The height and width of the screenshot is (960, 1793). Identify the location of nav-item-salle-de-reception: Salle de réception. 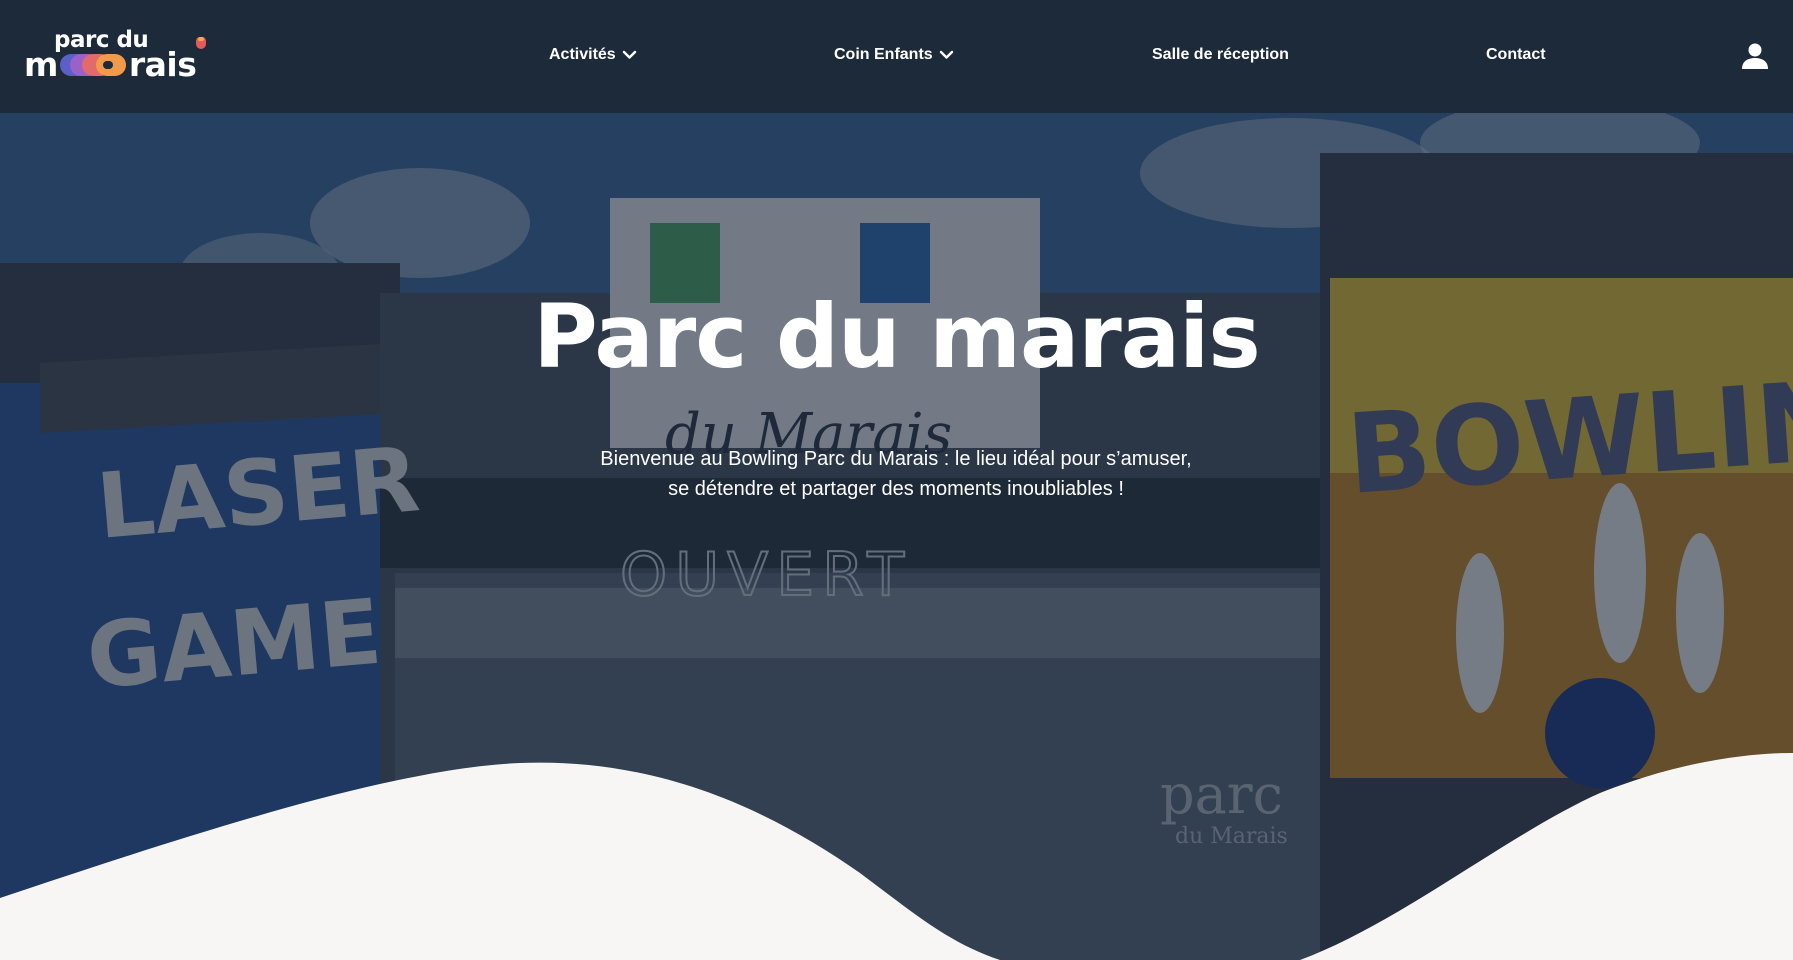
(1220, 55).